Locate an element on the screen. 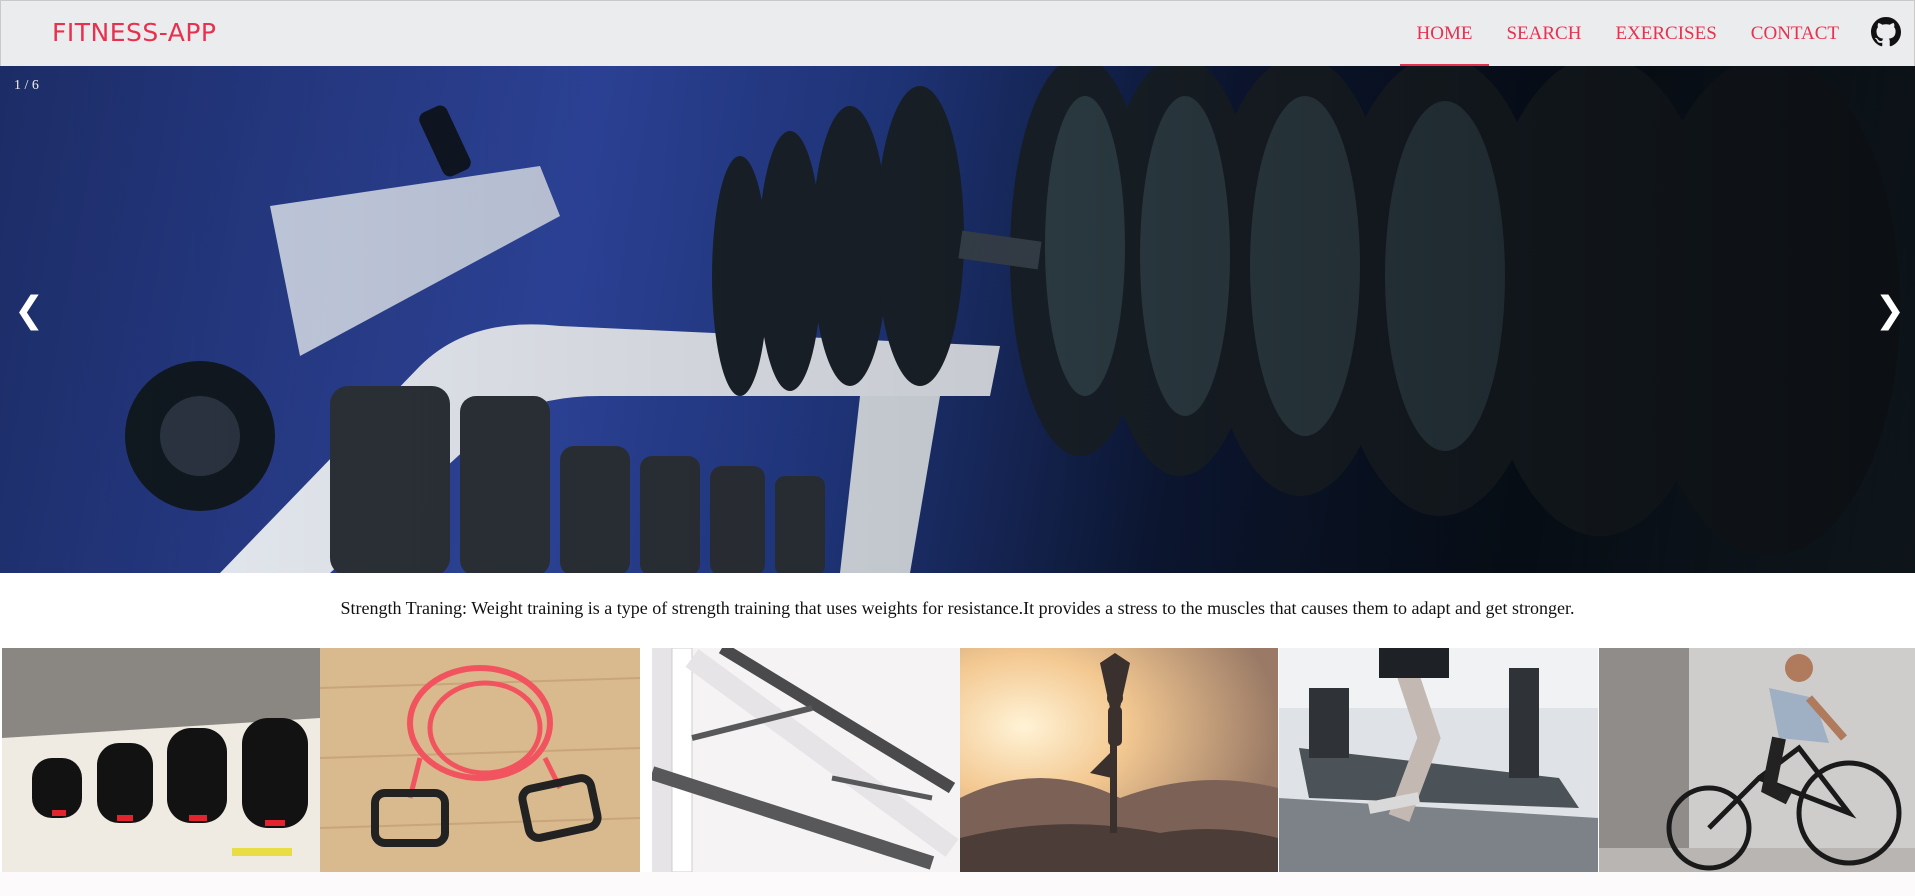  nav-exercises: EXERCISES is located at coordinates (1665, 33).